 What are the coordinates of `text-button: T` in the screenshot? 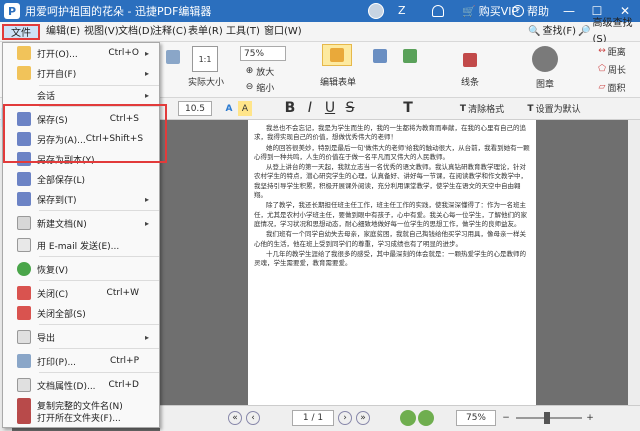 It's located at (408, 108).